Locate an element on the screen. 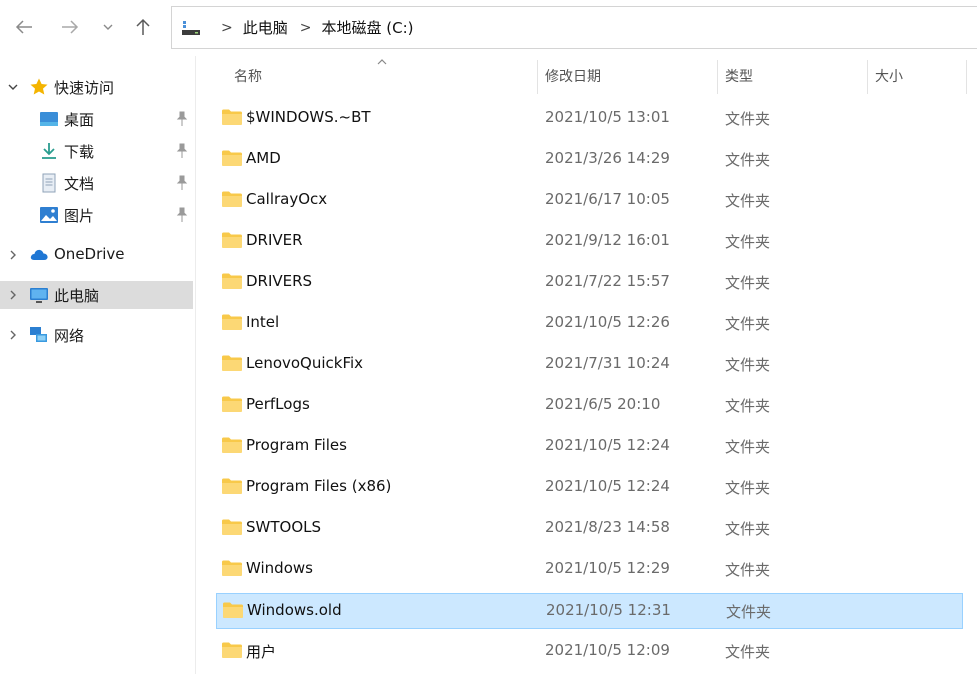 The width and height of the screenshot is (977, 674). forward-button is located at coordinates (70, 27).